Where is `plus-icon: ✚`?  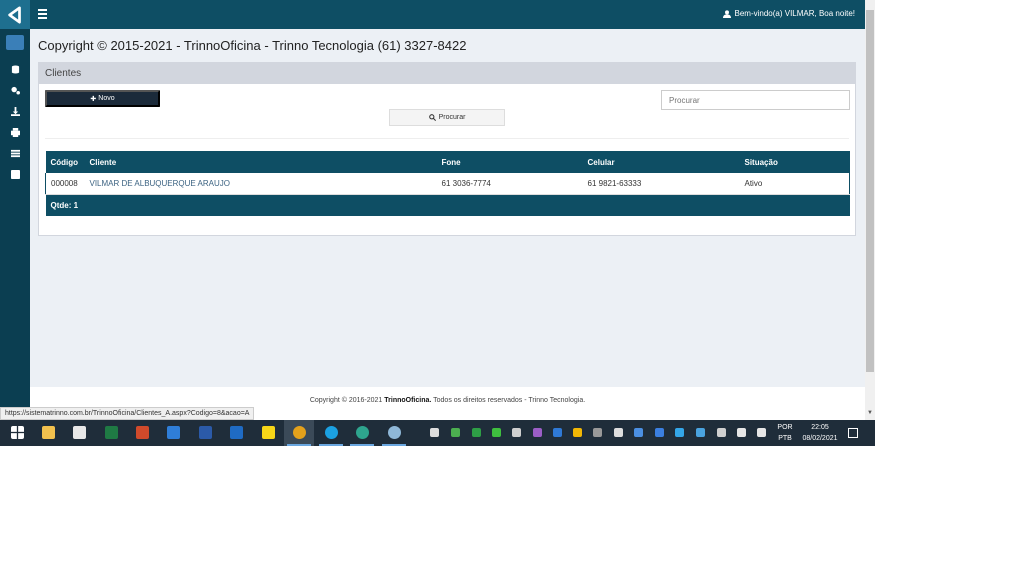
plus-icon: ✚ is located at coordinates (93, 99).